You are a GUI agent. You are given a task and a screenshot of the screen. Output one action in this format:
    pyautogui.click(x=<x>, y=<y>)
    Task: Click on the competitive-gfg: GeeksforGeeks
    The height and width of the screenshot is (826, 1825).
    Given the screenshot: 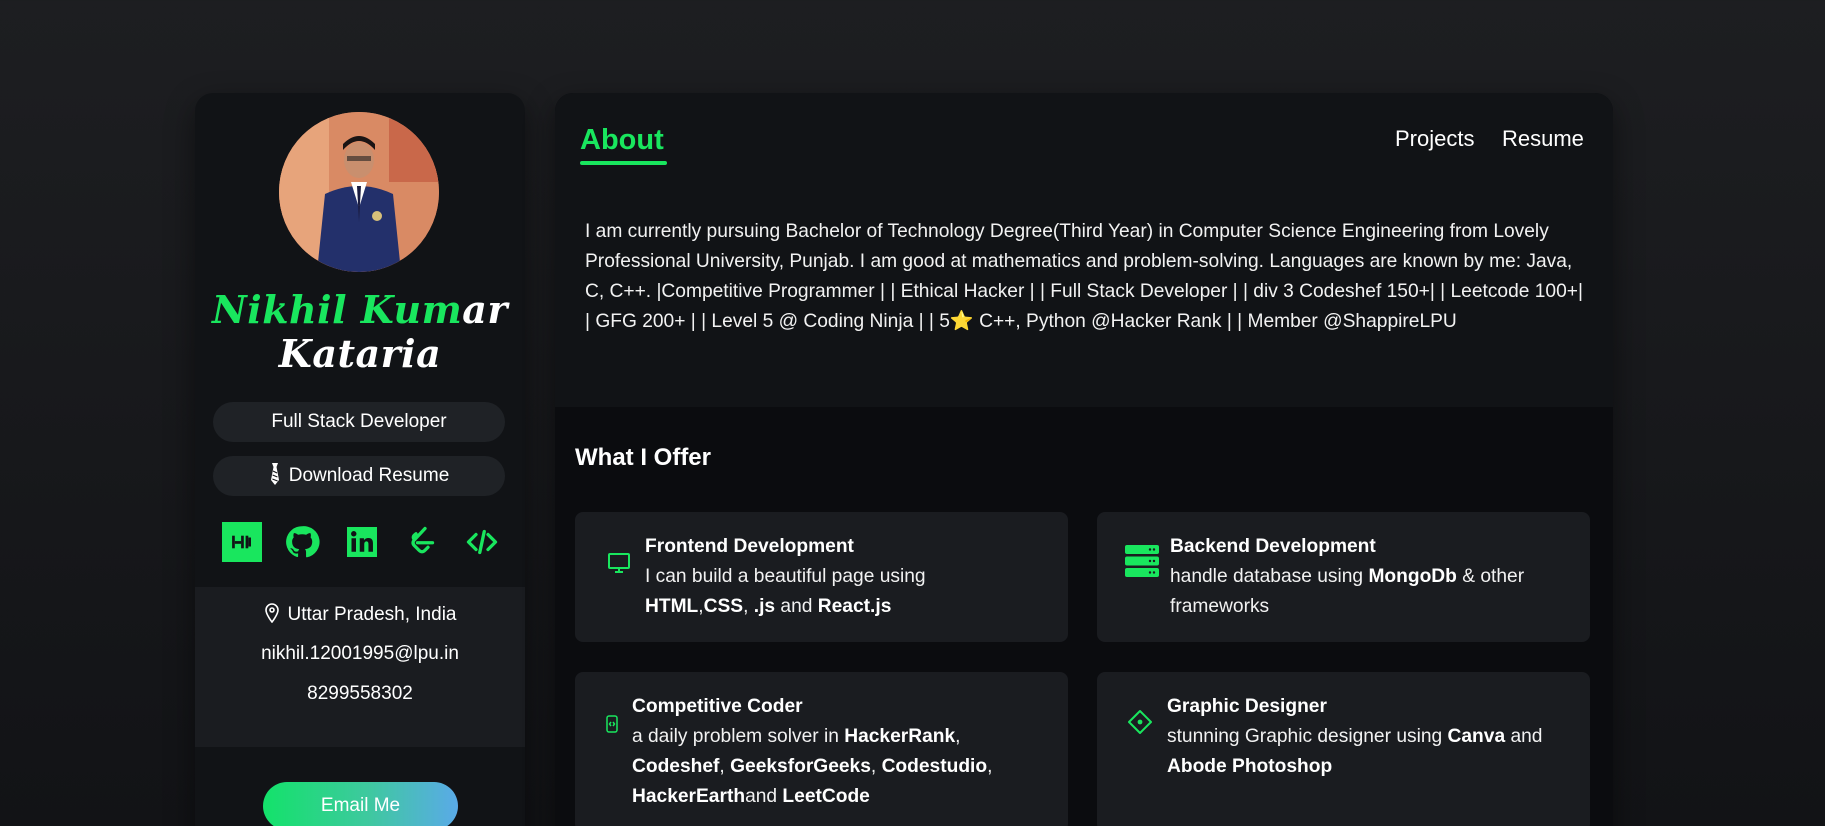 What is the action you would take?
    pyautogui.click(x=800, y=766)
    